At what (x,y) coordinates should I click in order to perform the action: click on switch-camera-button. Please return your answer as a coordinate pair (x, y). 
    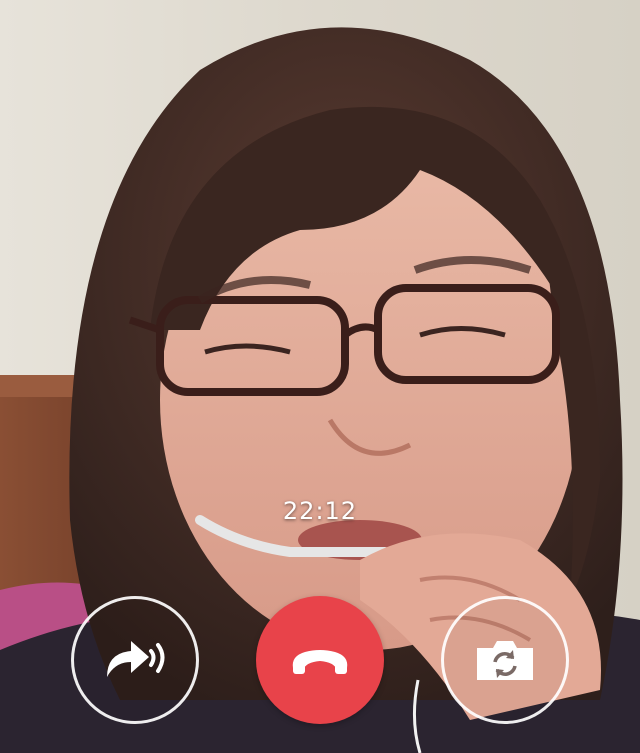
    Looking at the image, I should click on (505, 660).